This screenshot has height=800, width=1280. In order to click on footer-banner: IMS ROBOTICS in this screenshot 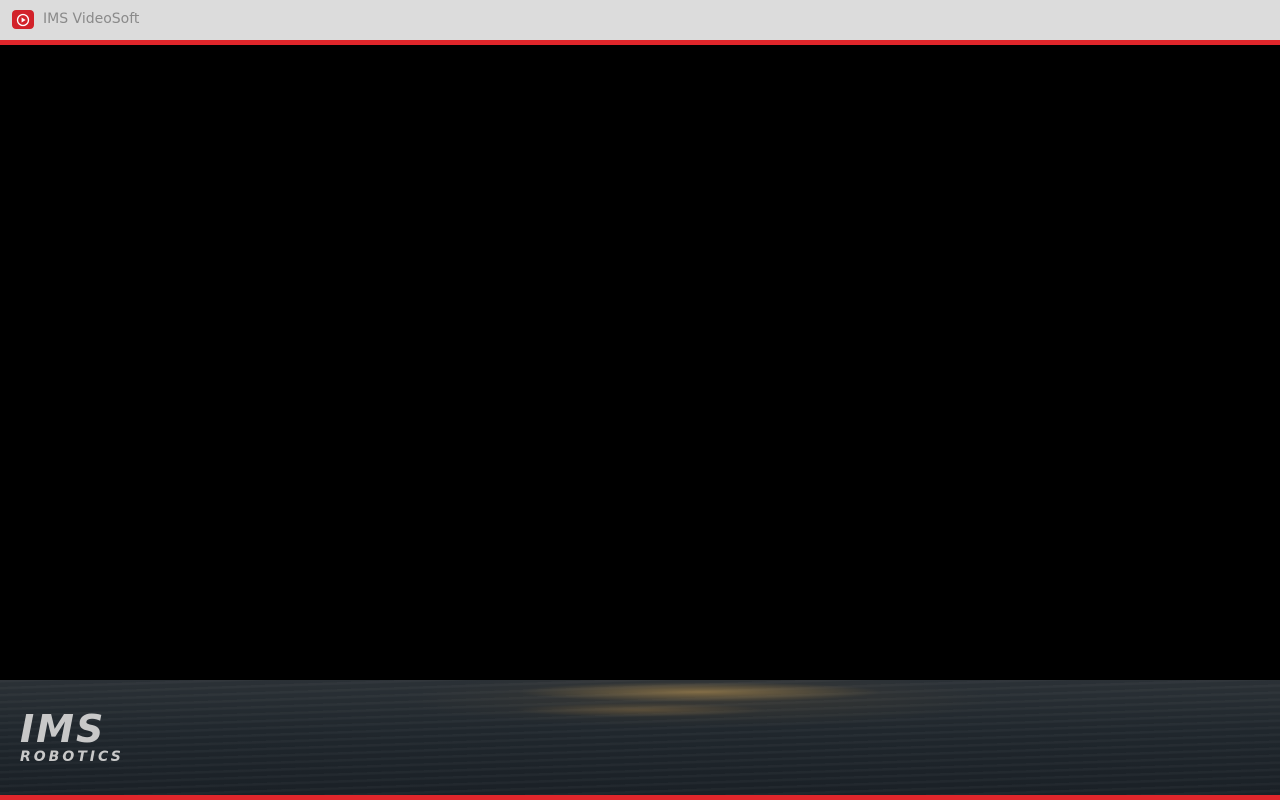, I will do `click(640, 737)`.